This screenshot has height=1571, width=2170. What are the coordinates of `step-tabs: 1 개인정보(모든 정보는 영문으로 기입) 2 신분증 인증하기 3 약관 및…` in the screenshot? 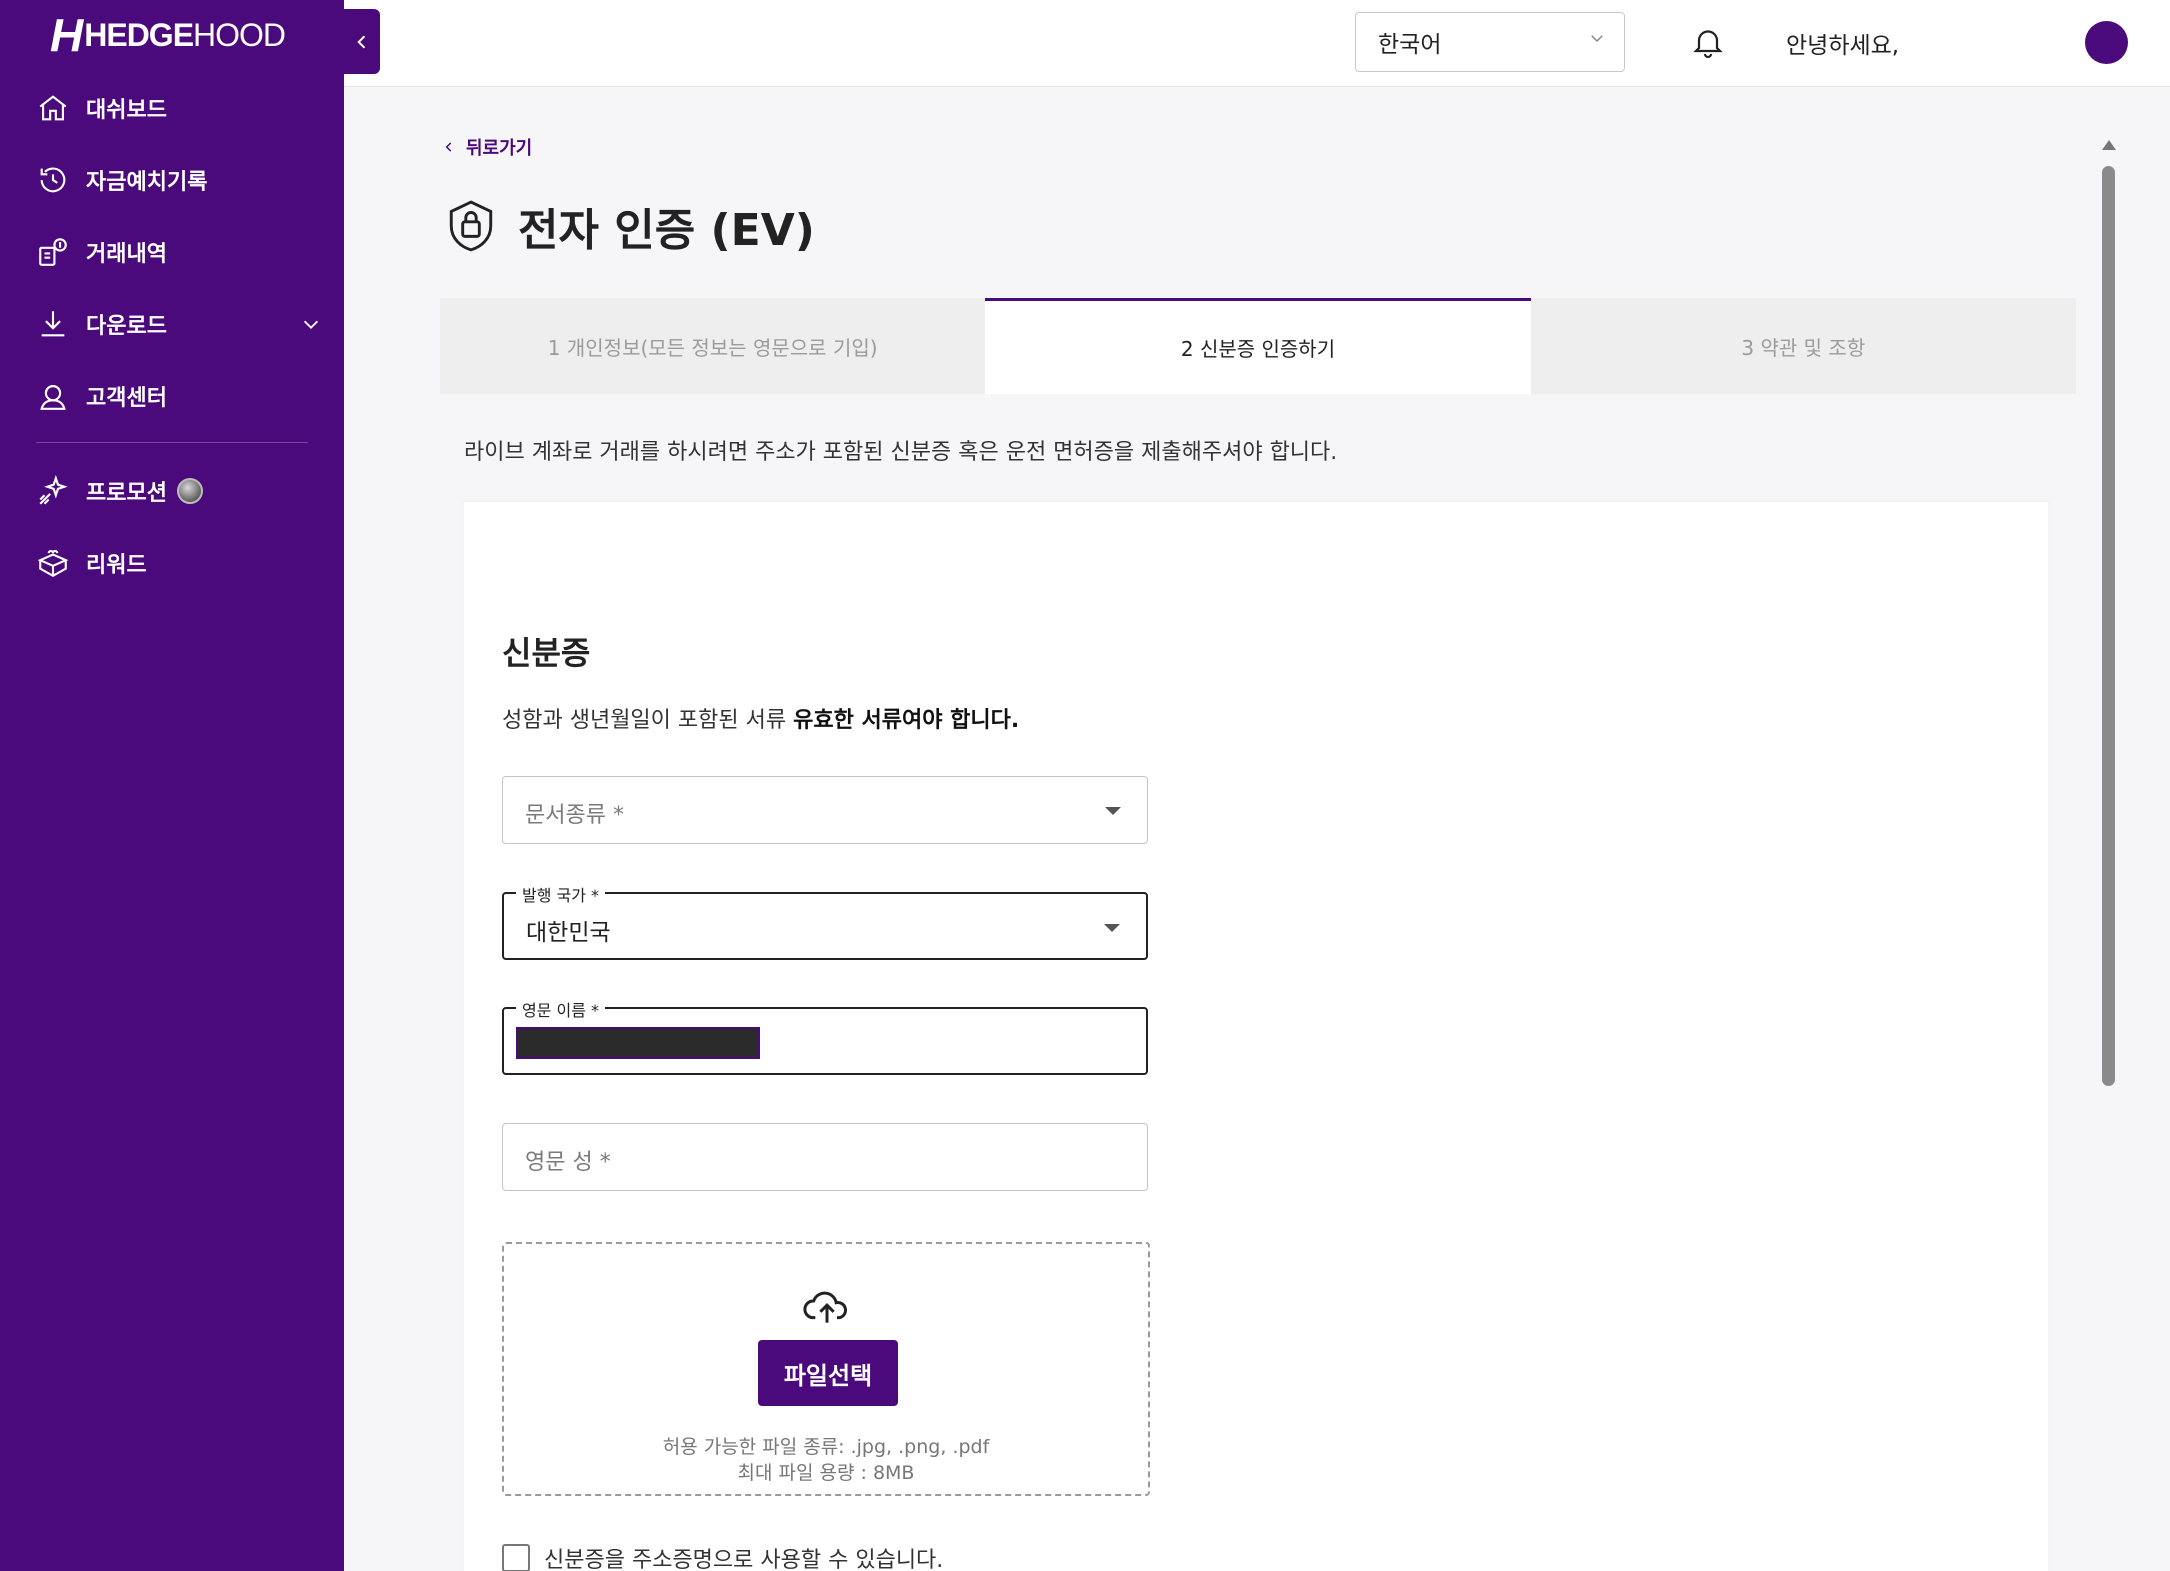 It's located at (1258, 346).